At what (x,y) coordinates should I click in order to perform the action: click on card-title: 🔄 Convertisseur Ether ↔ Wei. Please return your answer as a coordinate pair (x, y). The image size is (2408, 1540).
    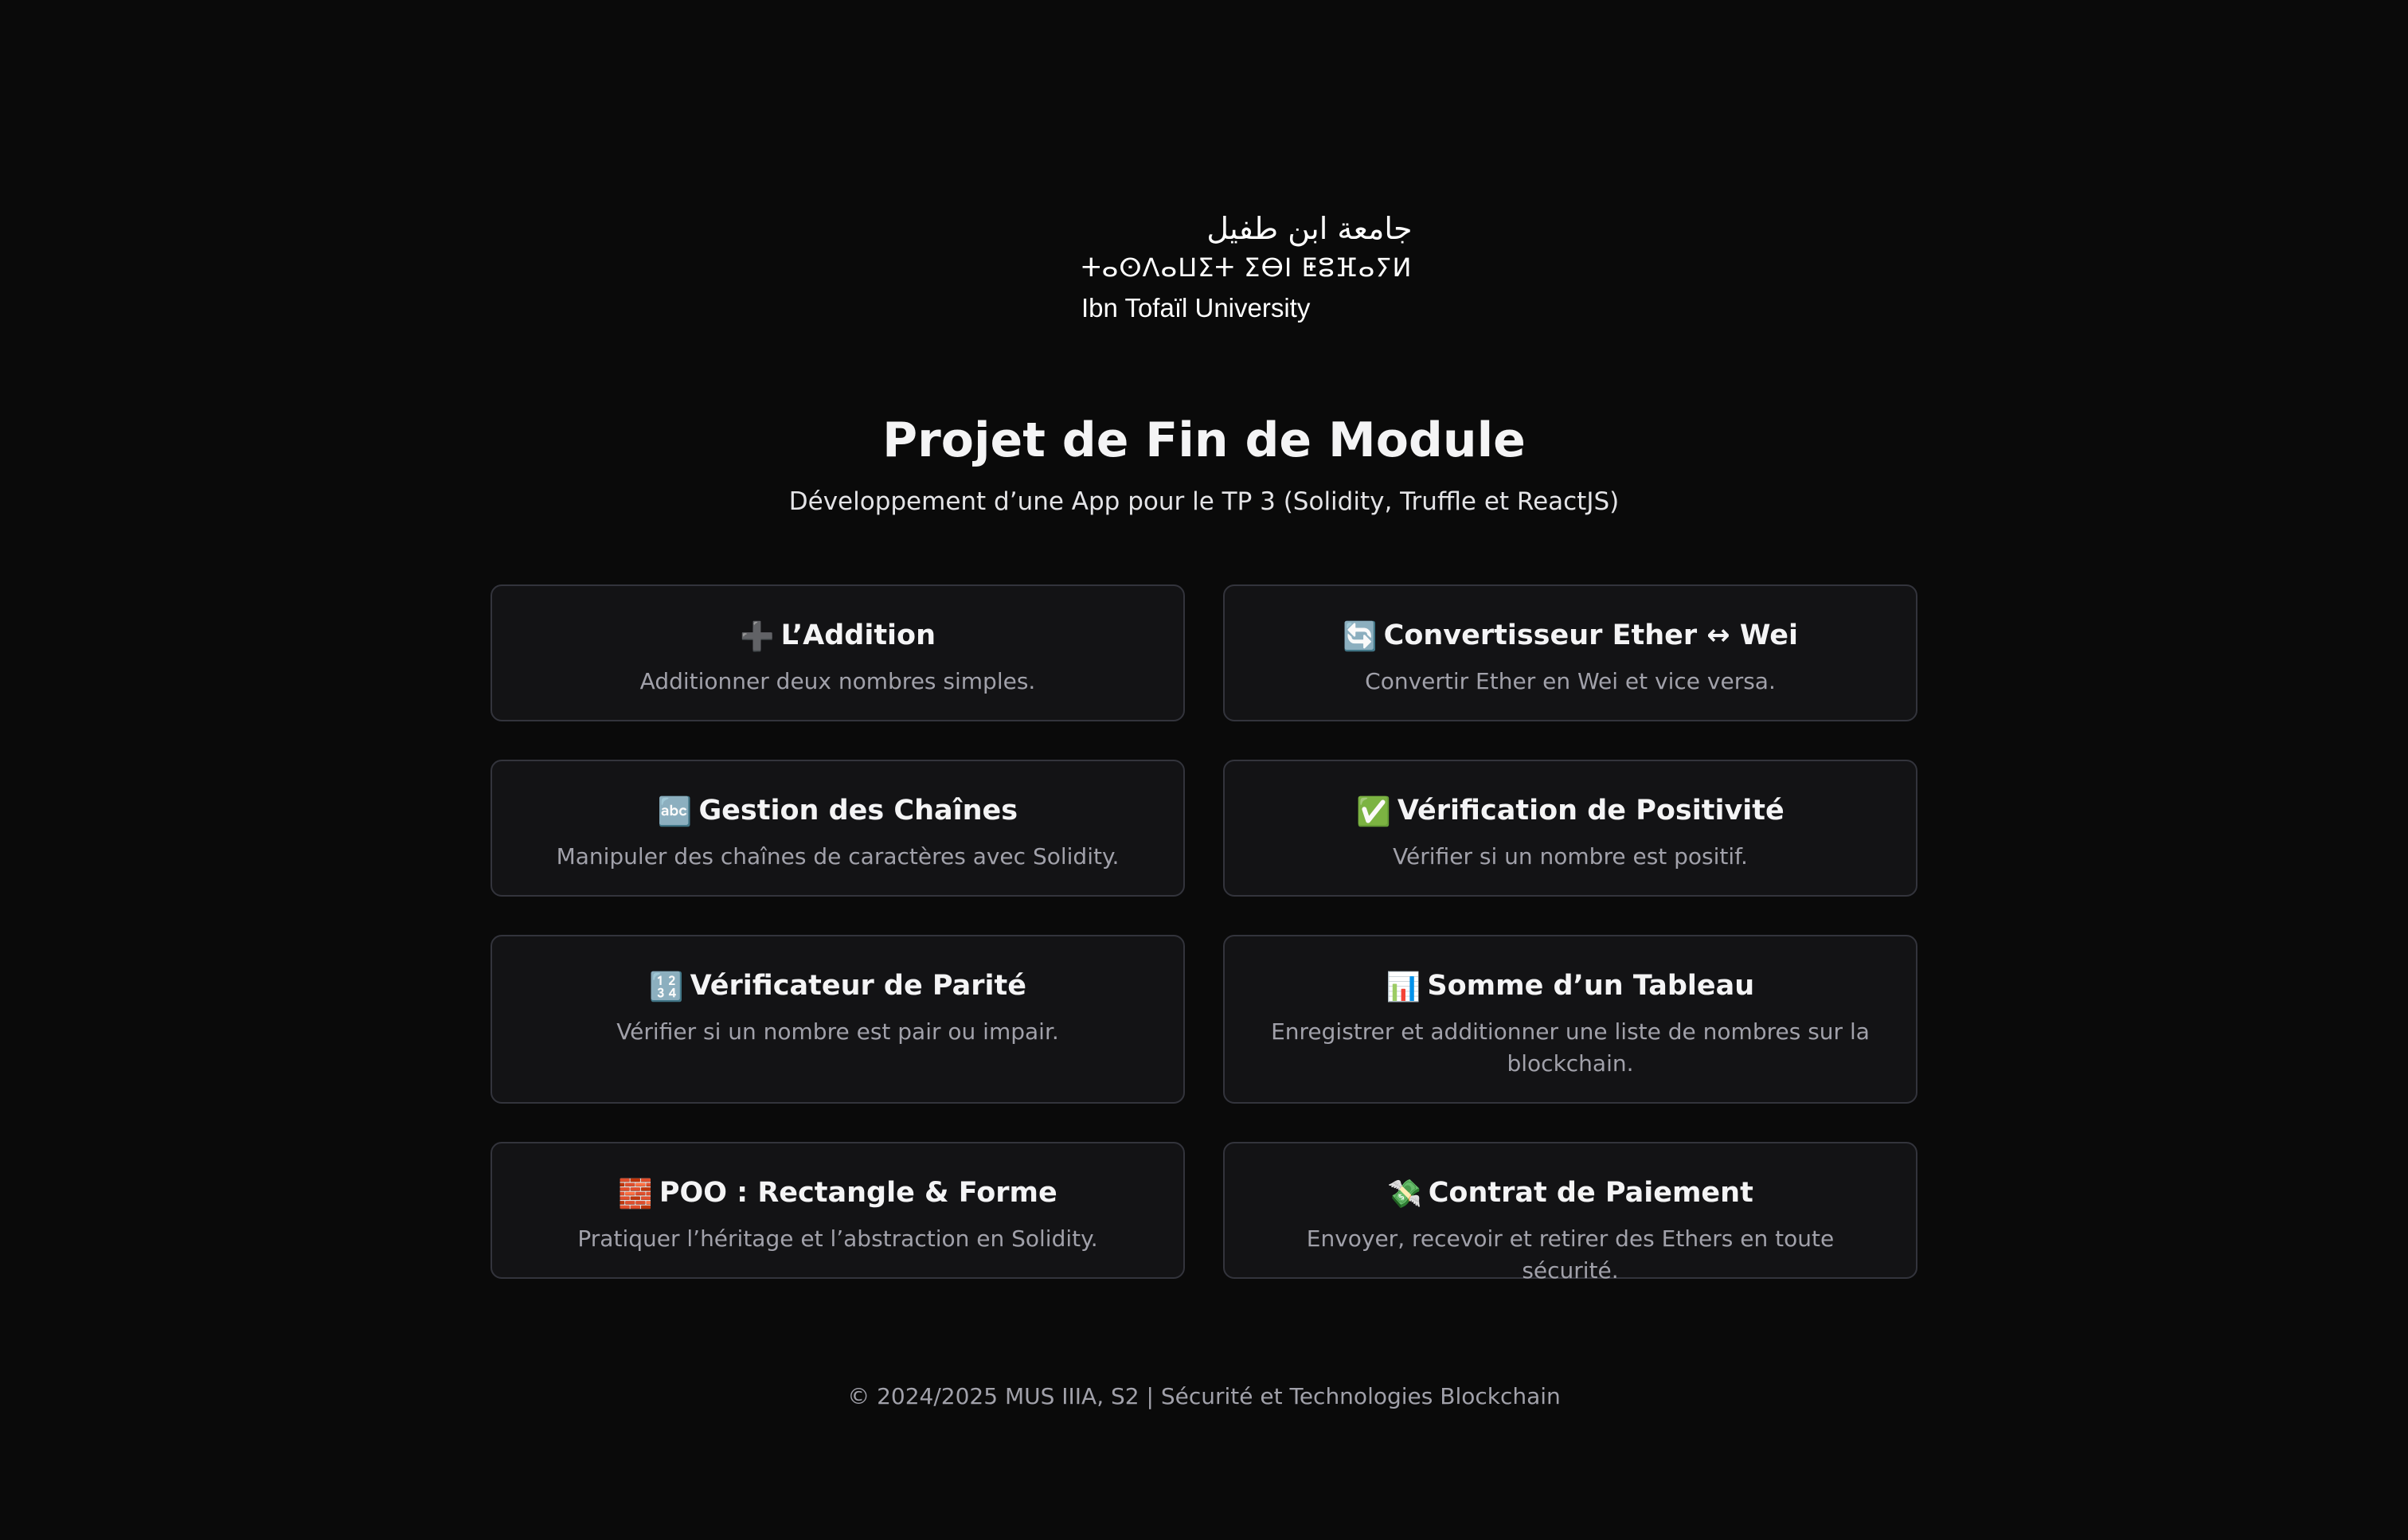
    Looking at the image, I should click on (1570, 636).